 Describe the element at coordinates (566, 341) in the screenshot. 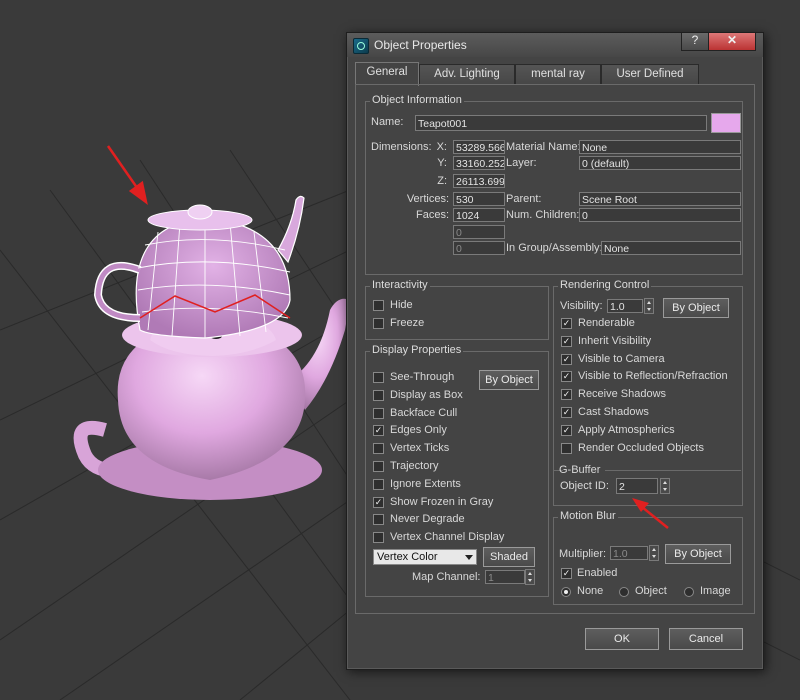

I see `render-inherit-visibility-checkbox: ✓` at that location.